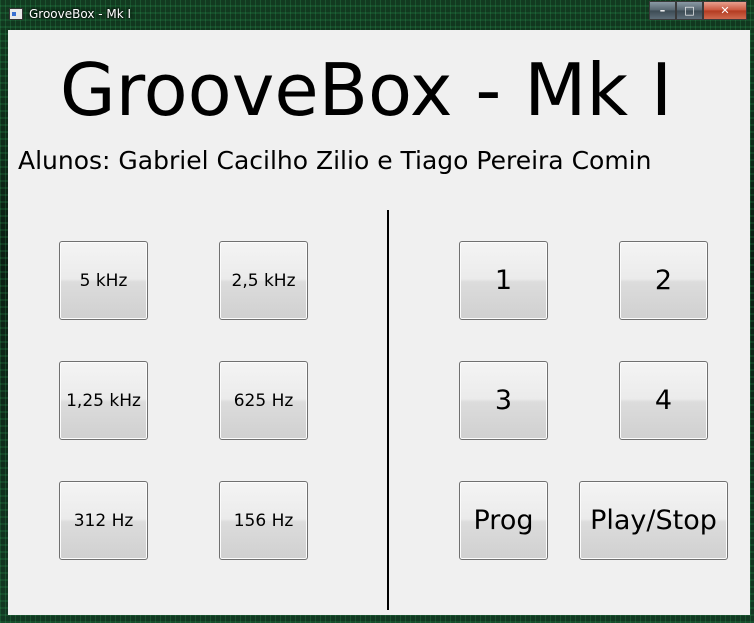 The width and height of the screenshot is (754, 623). I want to click on play-stop-button: Play/Stop, so click(653, 520).